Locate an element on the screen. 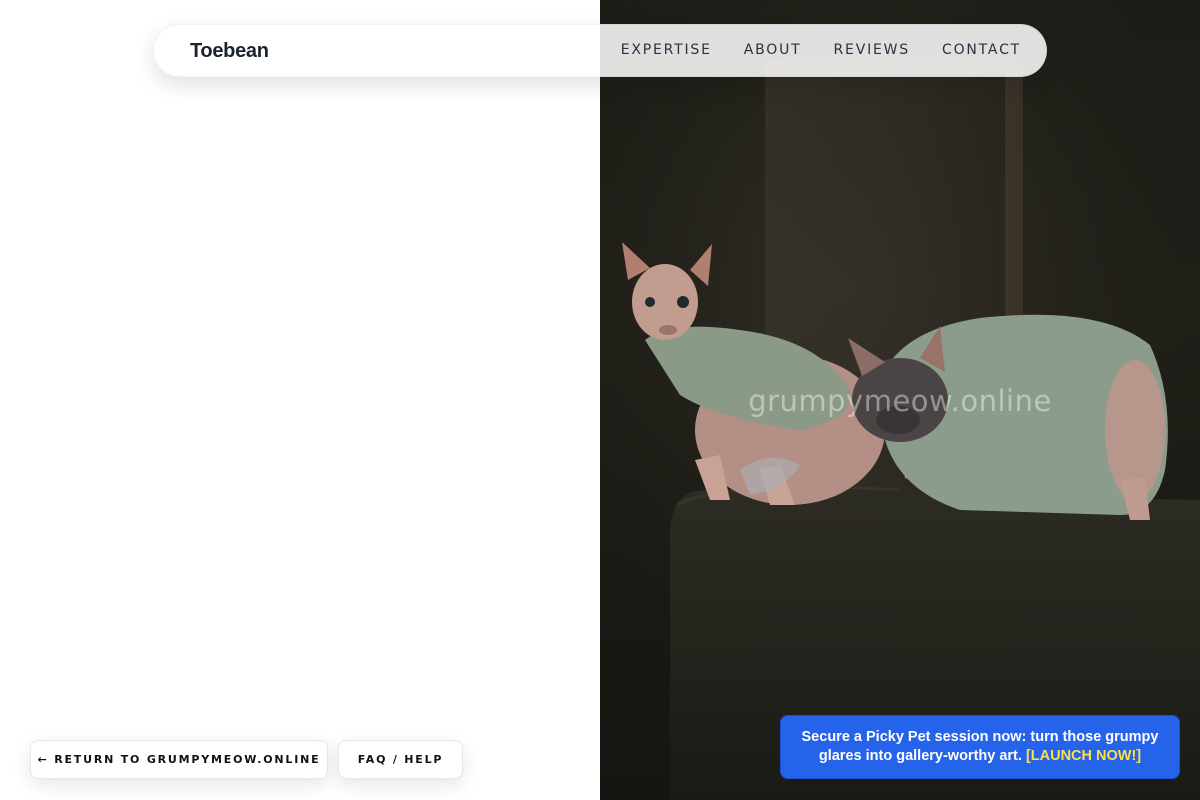 Image resolution: width=1200 pixels, height=800 pixels. nav-link-expertise: EXPERTISE is located at coordinates (666, 50).